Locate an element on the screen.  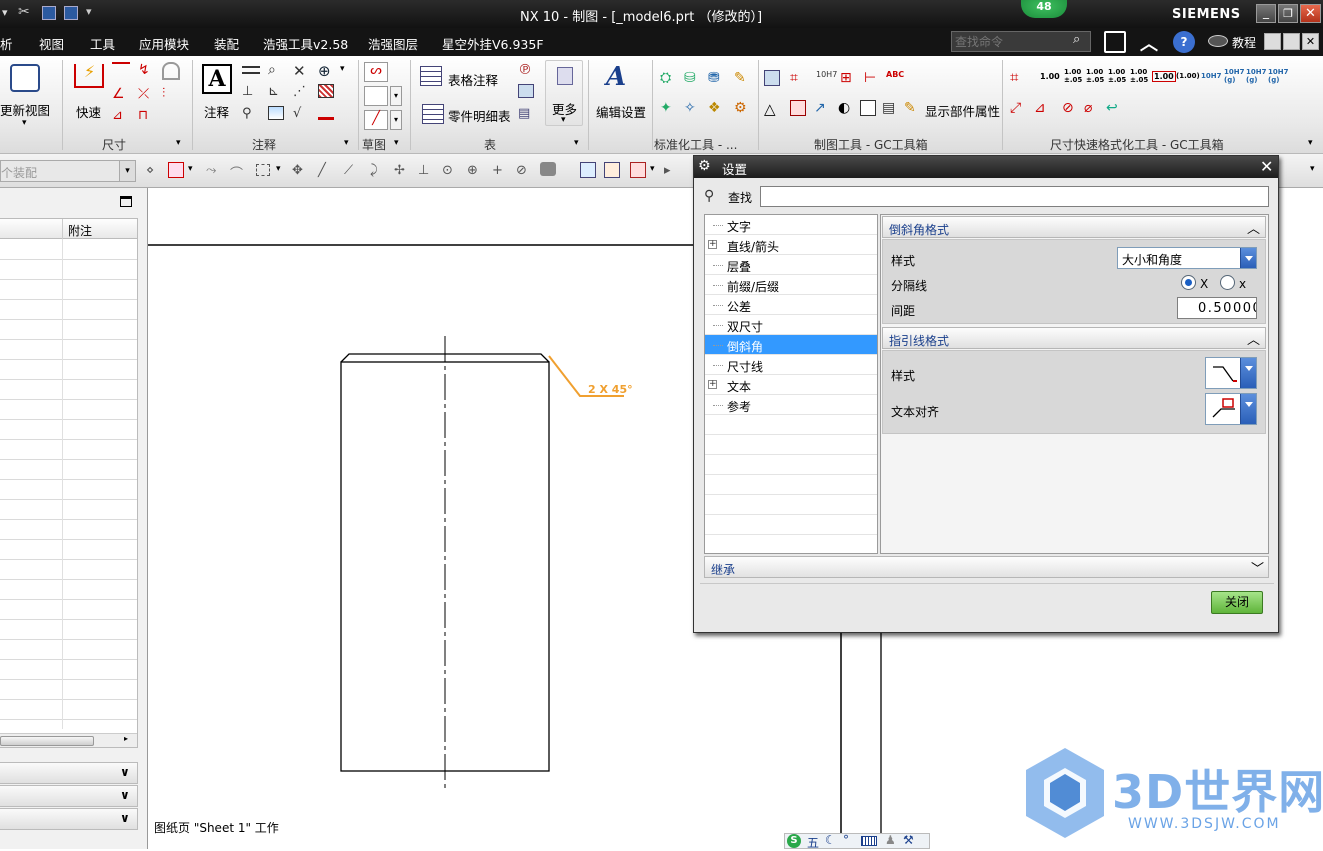
dim-quick-2-icon: ⊿ is located at coordinates (1043, 109).